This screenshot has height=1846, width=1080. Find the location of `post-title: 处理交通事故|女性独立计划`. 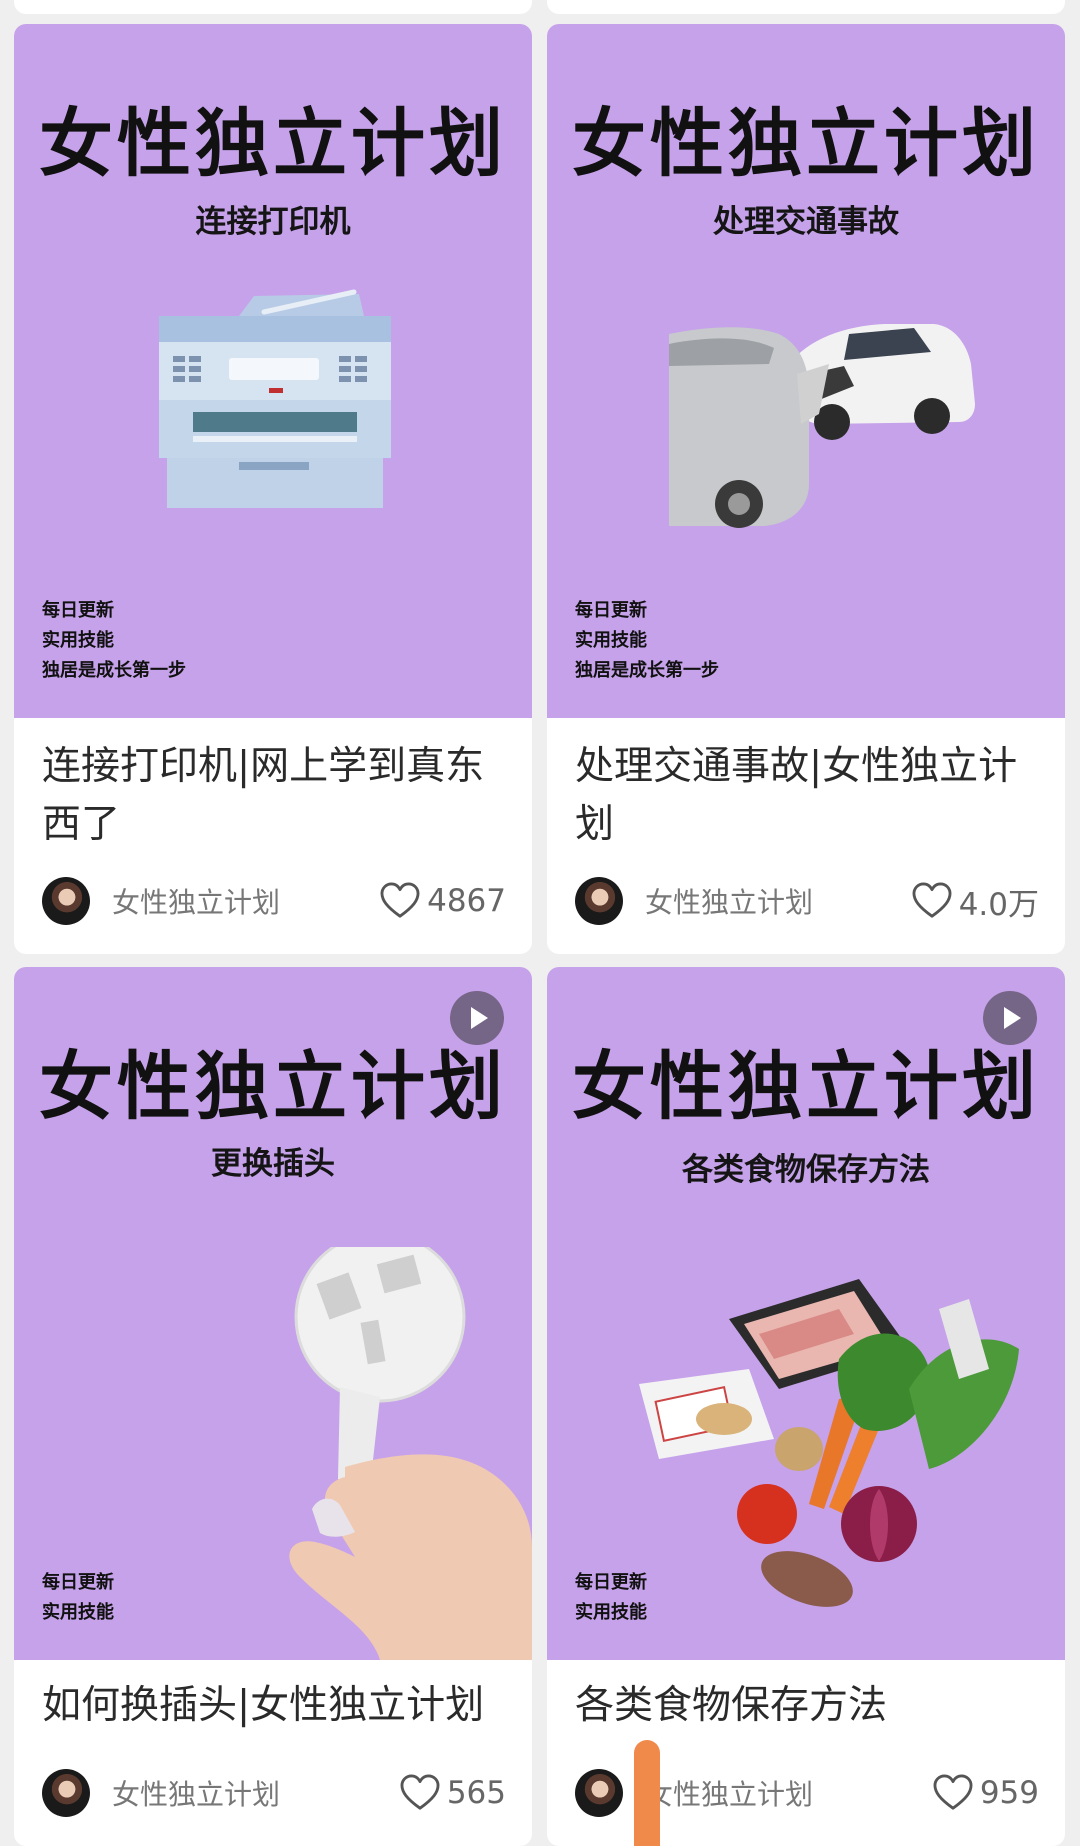

post-title: 处理交通事故|女性独立计划 is located at coordinates (808, 796).